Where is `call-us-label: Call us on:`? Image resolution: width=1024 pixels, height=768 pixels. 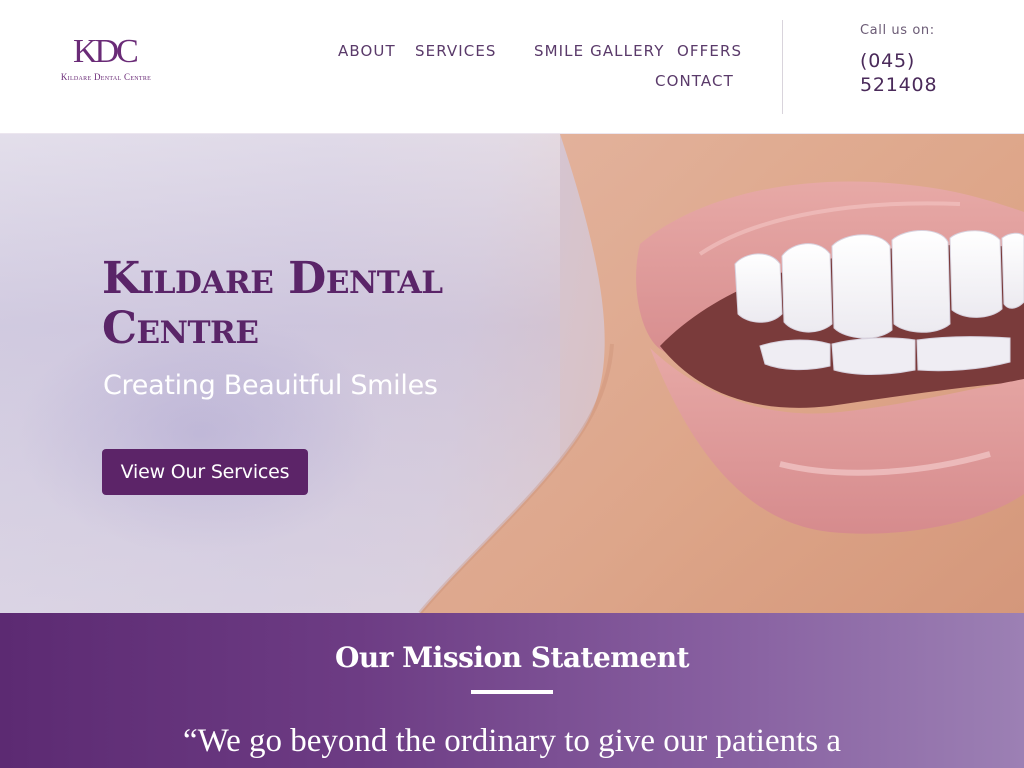
call-us-label: Call us on: is located at coordinates (897, 30).